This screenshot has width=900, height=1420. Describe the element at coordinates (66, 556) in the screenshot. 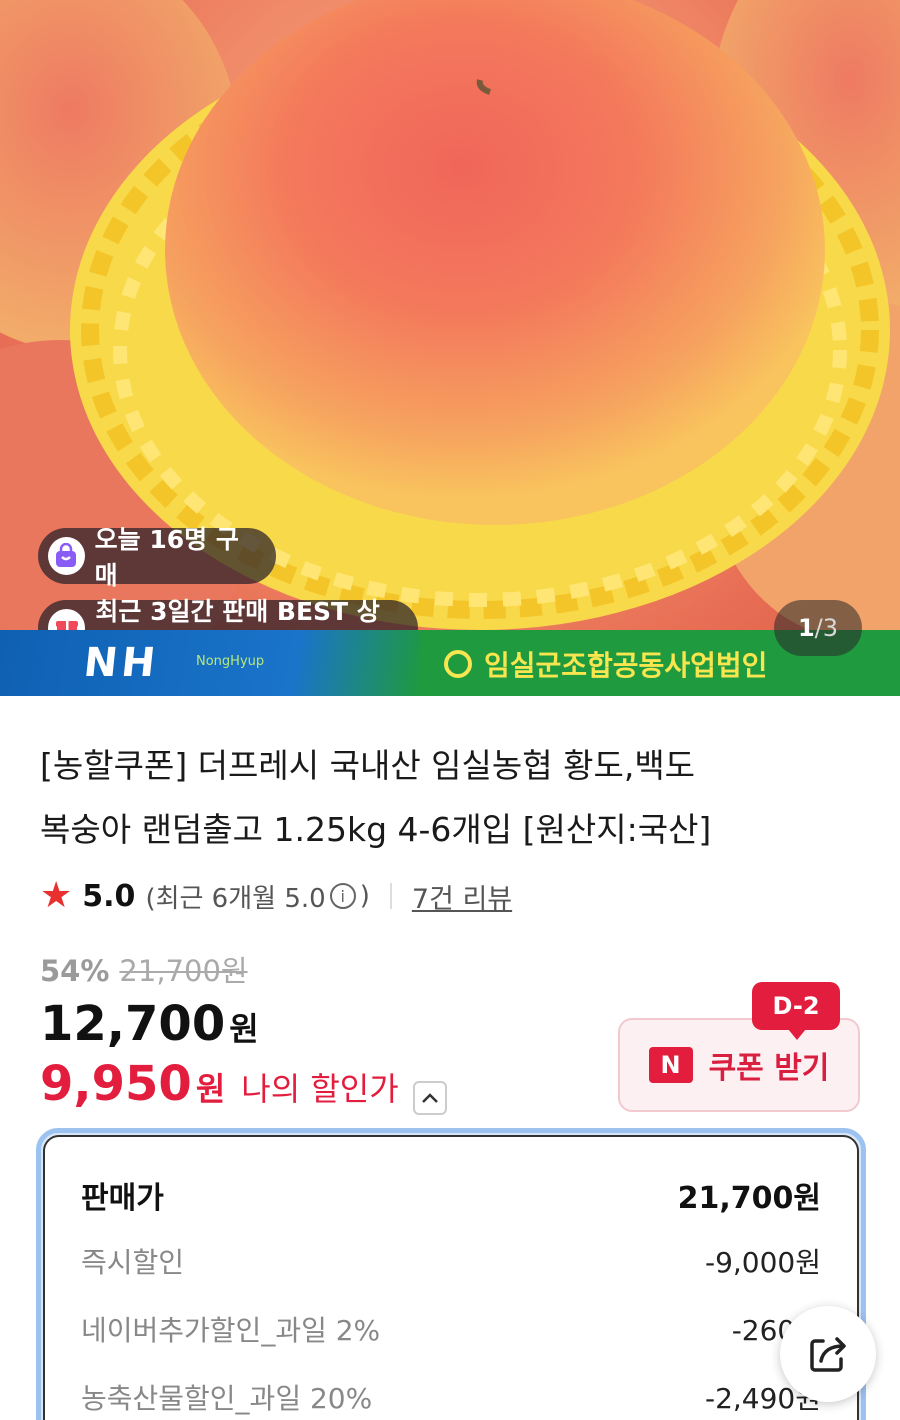

I see `bag-icon` at that location.